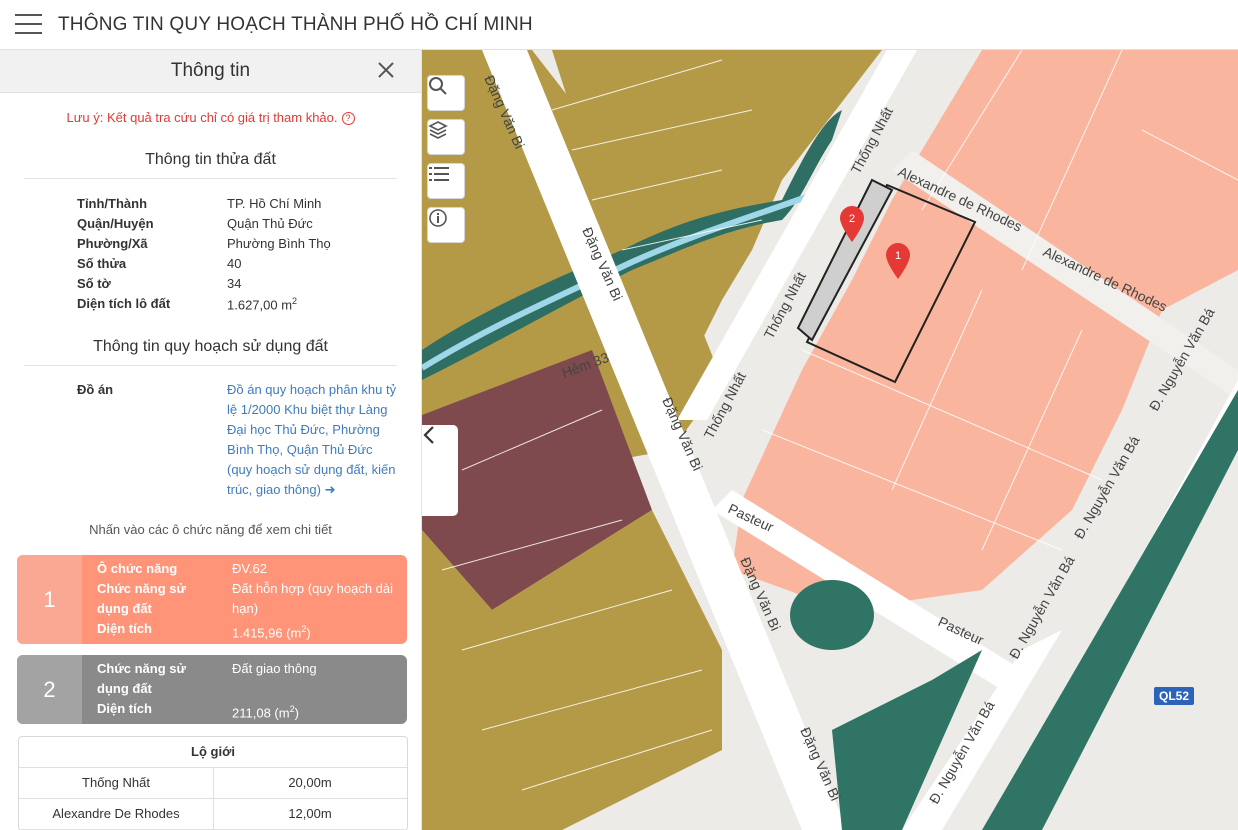  Describe the element at coordinates (49, 599) in the screenshot. I see `function-number: 1` at that location.